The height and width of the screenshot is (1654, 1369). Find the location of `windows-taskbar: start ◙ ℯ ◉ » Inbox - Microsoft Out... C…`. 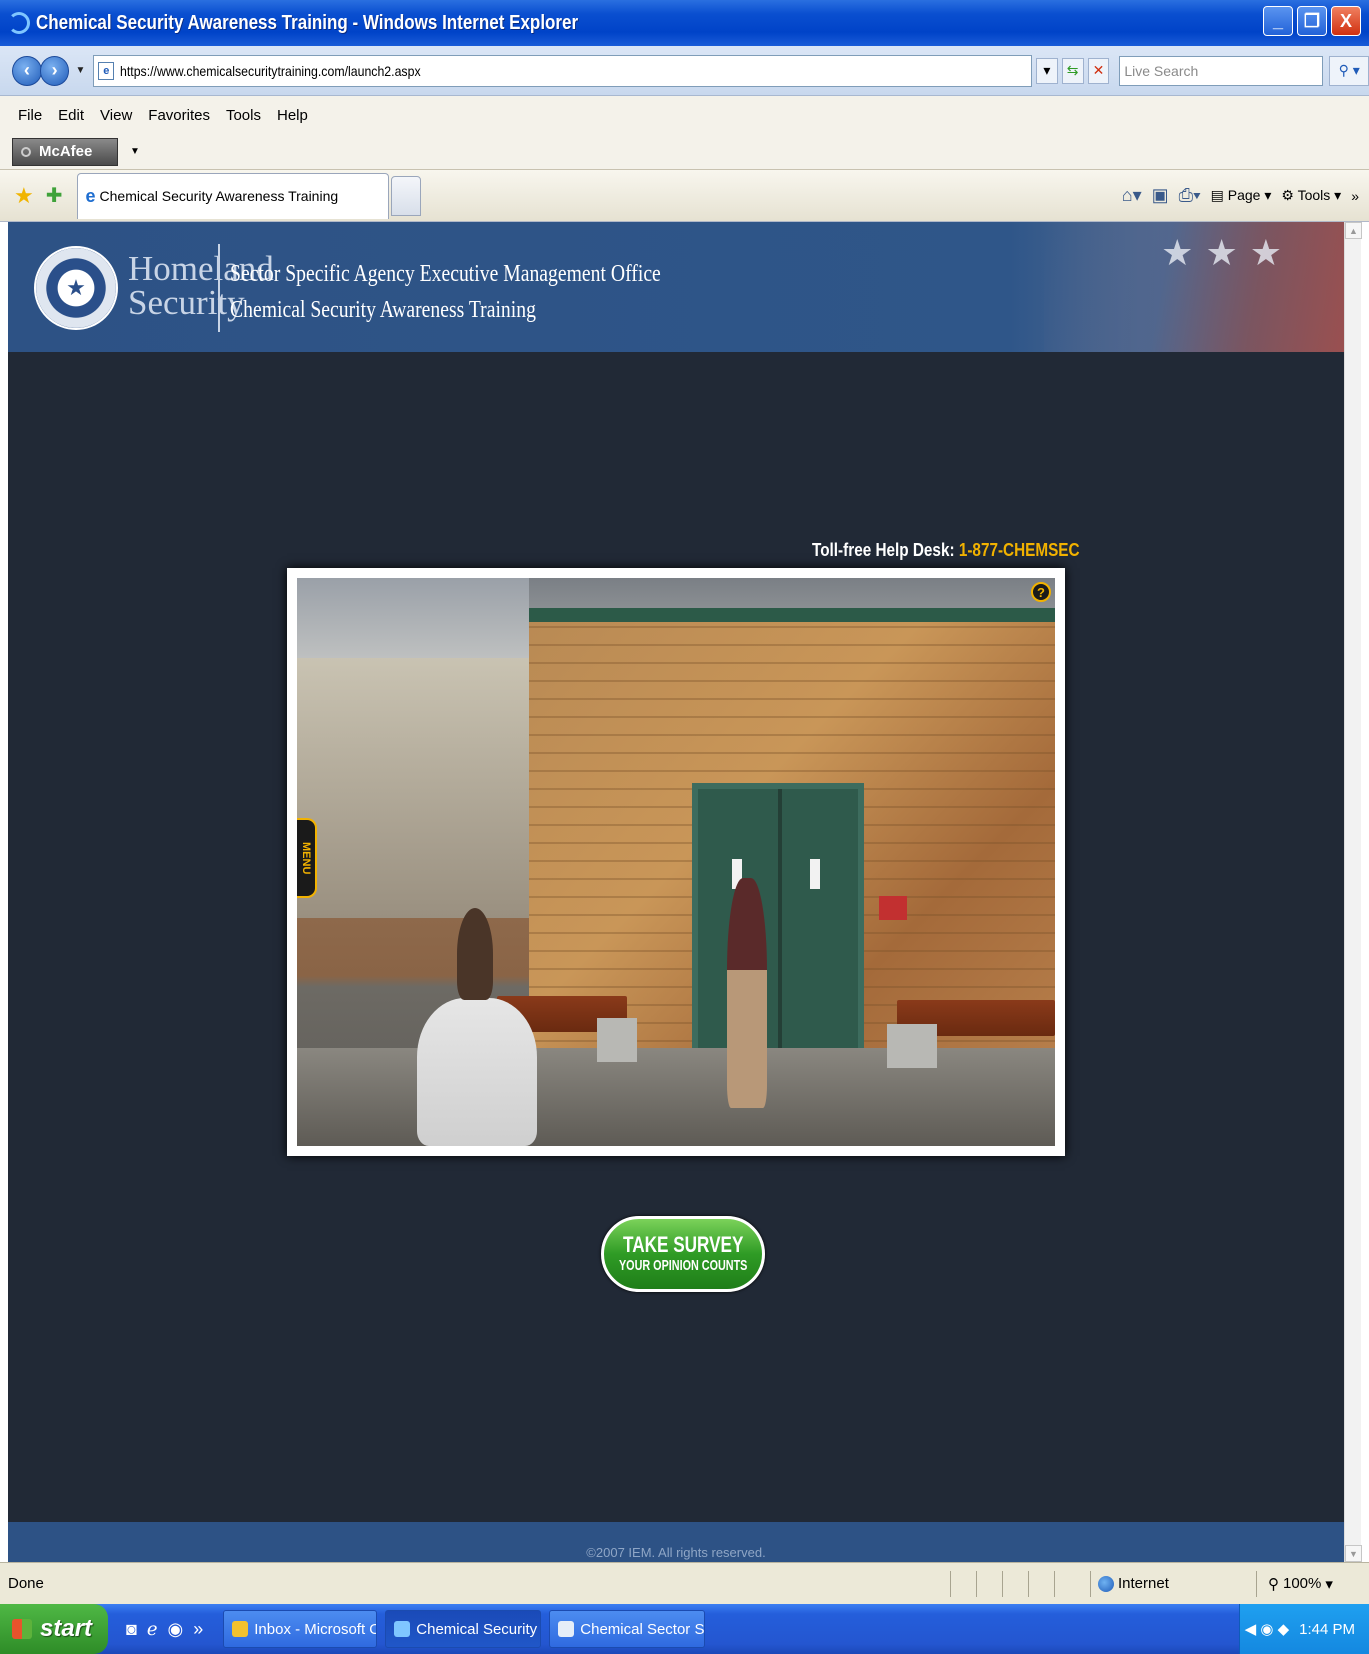

windows-taskbar: start ◙ ℯ ◉ » Inbox - Microsoft Out... C… is located at coordinates (684, 1629).